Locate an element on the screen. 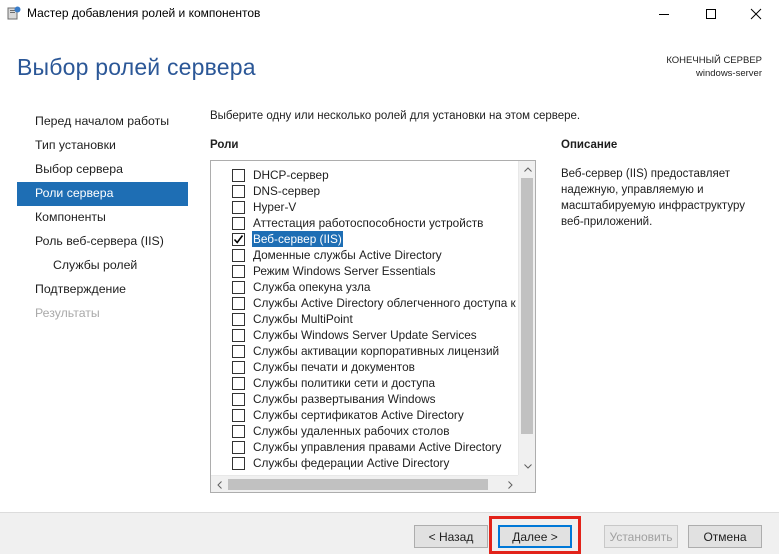 The height and width of the screenshot is (554, 779). chevron-left-icon is located at coordinates (219, 484).